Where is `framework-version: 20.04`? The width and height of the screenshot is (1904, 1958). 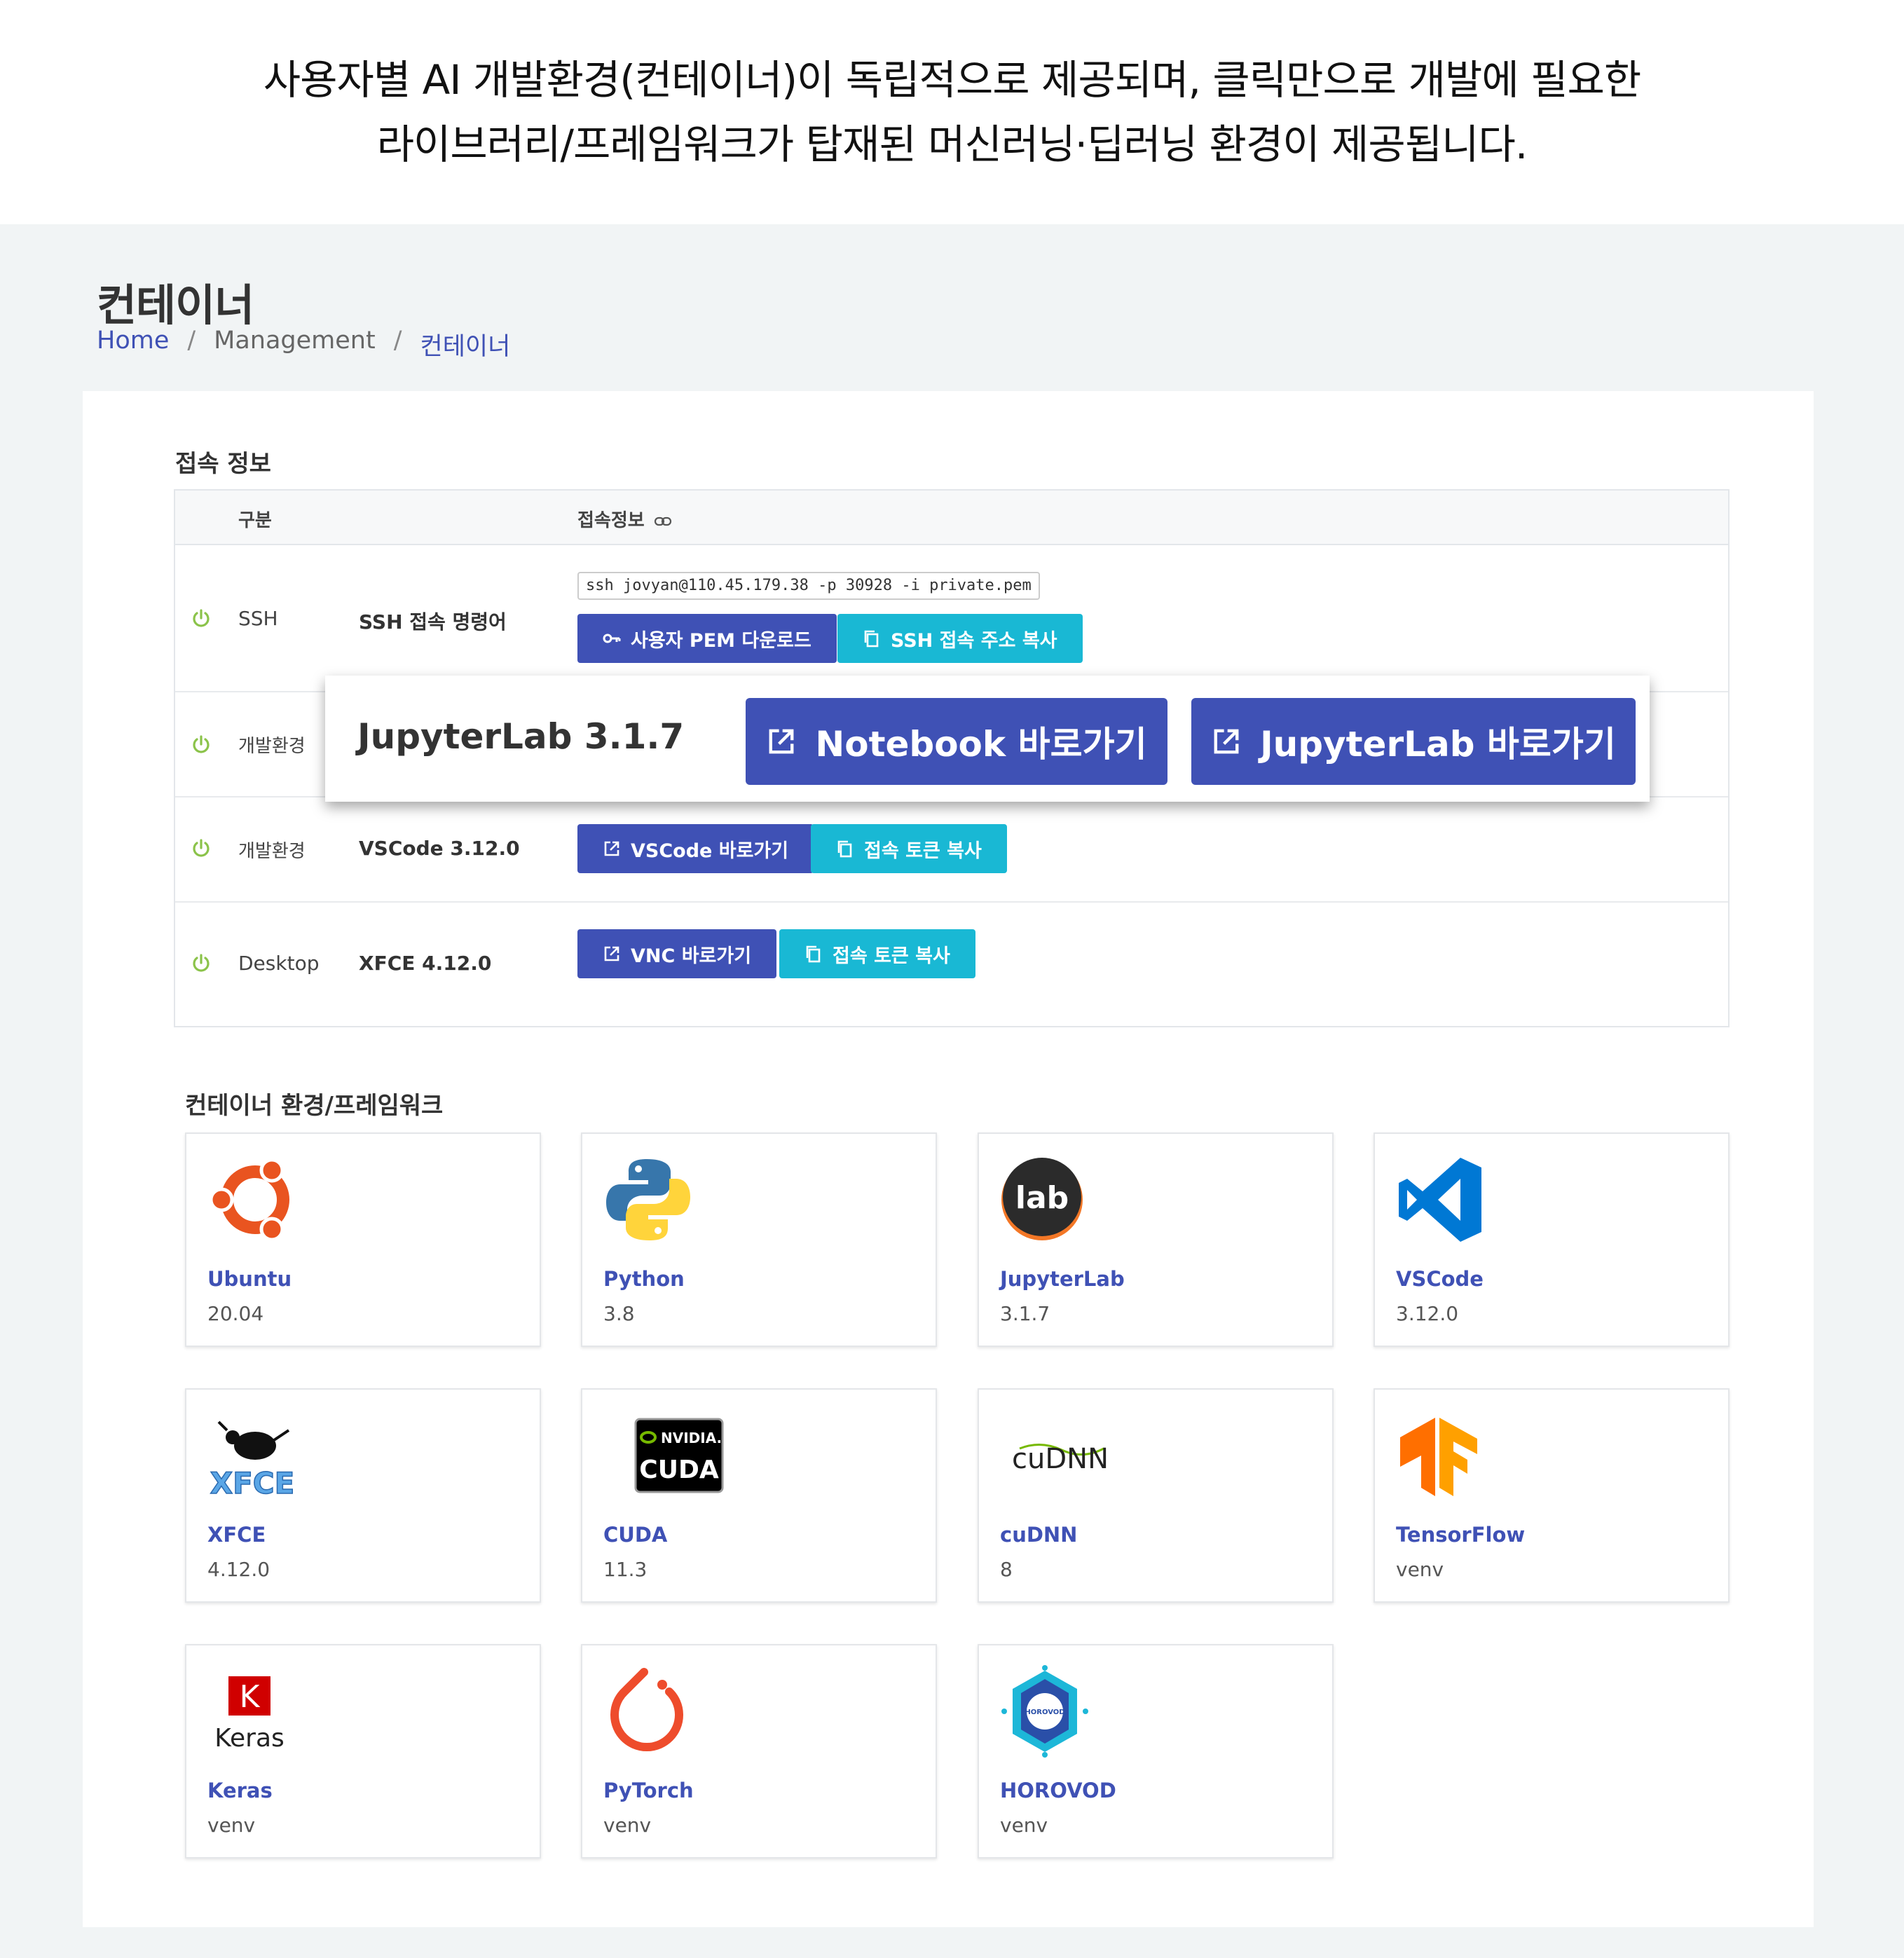
framework-version: 20.04 is located at coordinates (235, 1313).